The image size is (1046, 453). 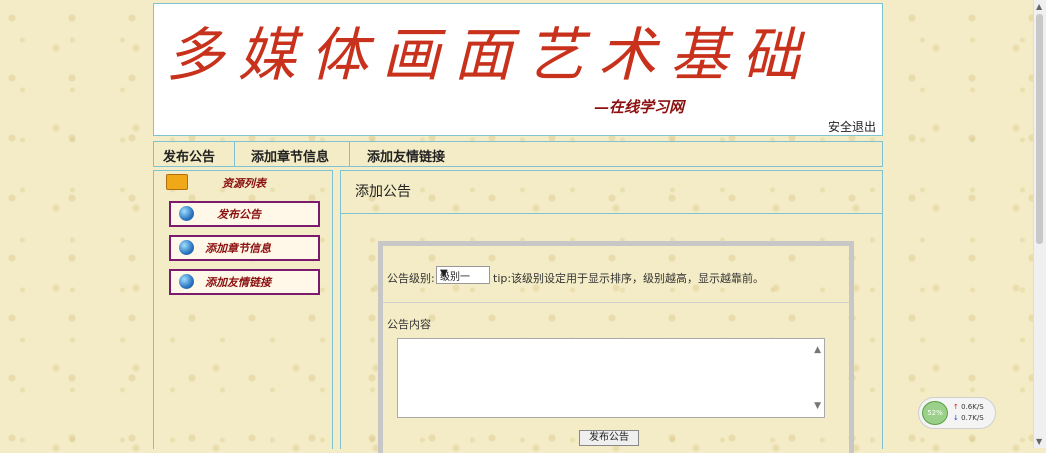 What do you see at coordinates (177, 182) in the screenshot?
I see `folder-icon` at bounding box center [177, 182].